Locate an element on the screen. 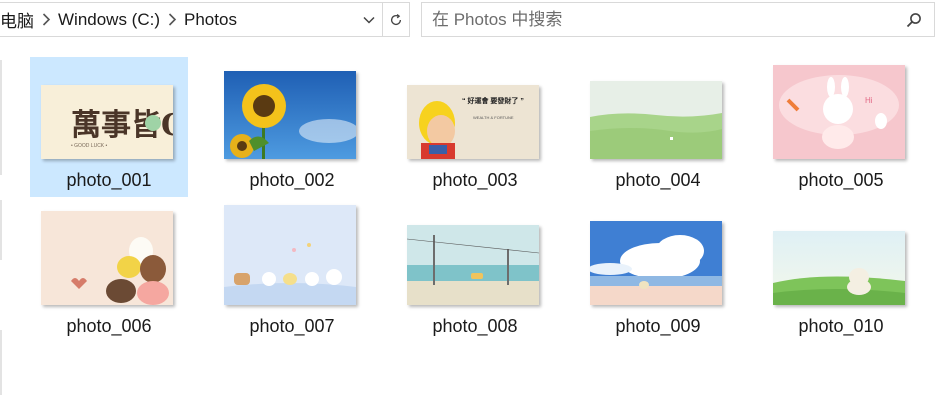  file-item-photo-004: photo_004 is located at coordinates (658, 127).